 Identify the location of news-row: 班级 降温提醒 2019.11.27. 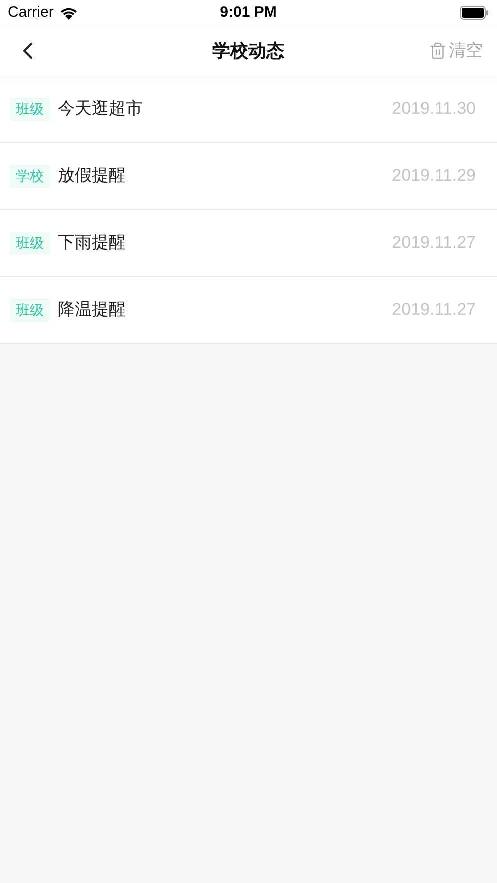
(248, 310).